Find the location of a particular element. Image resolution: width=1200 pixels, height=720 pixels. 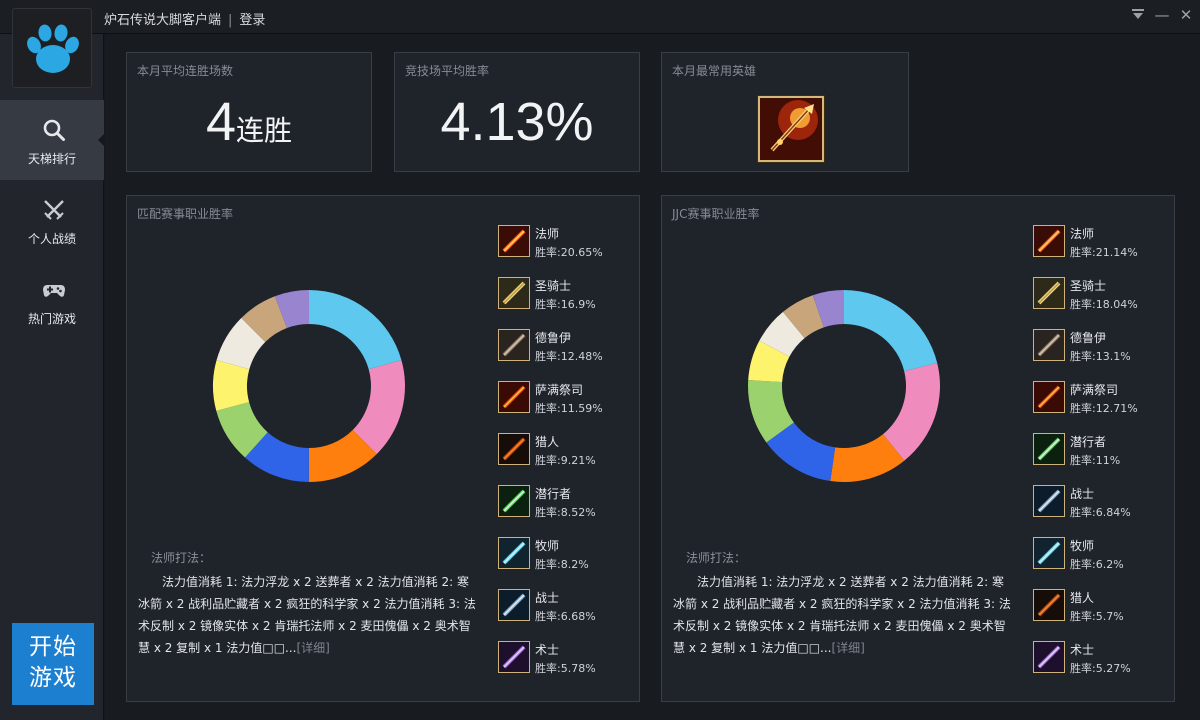

close-button: ✕ is located at coordinates (1186, 15).